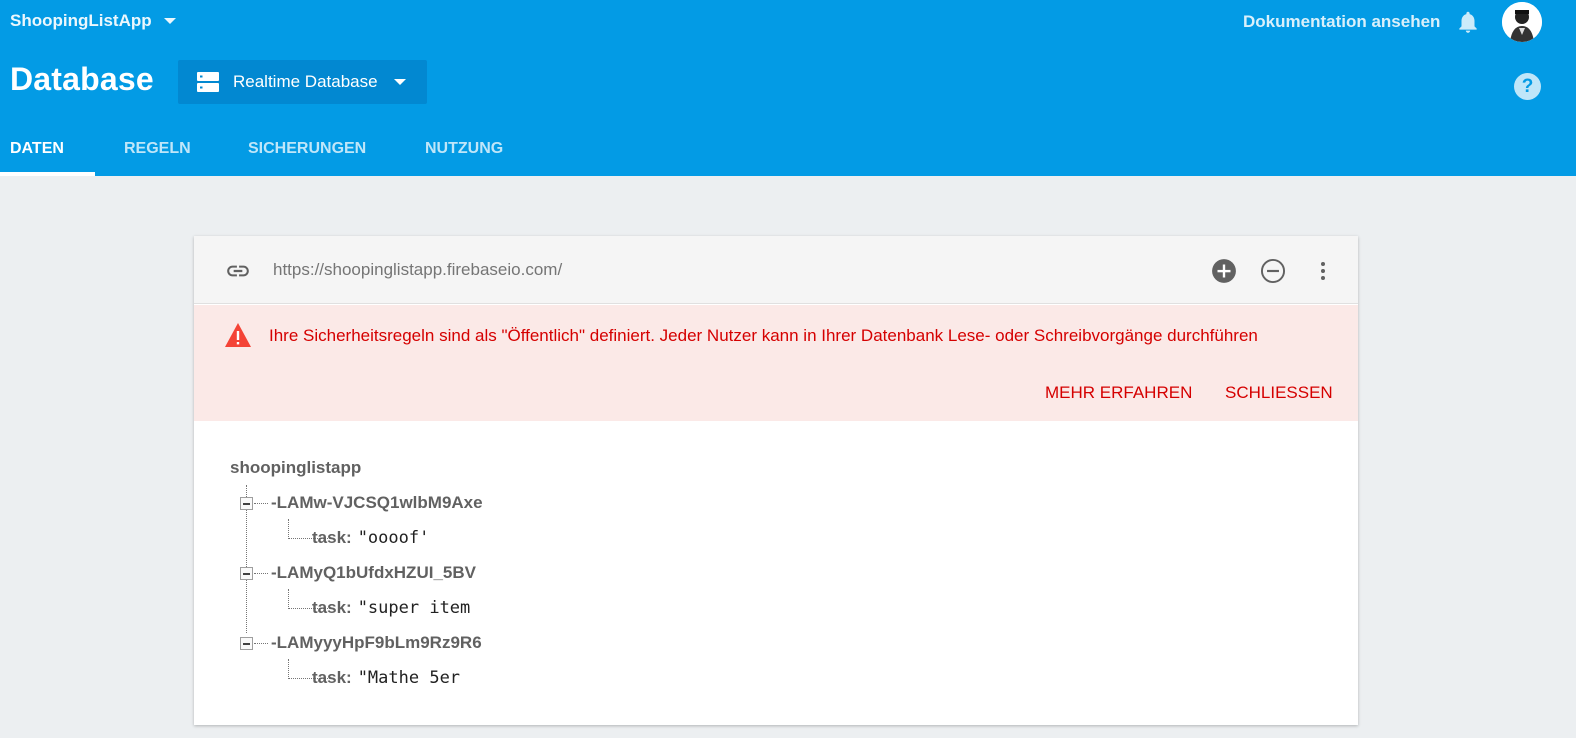  Describe the element at coordinates (157, 149) in the screenshot. I see `tab-regeln: REGELN` at that location.